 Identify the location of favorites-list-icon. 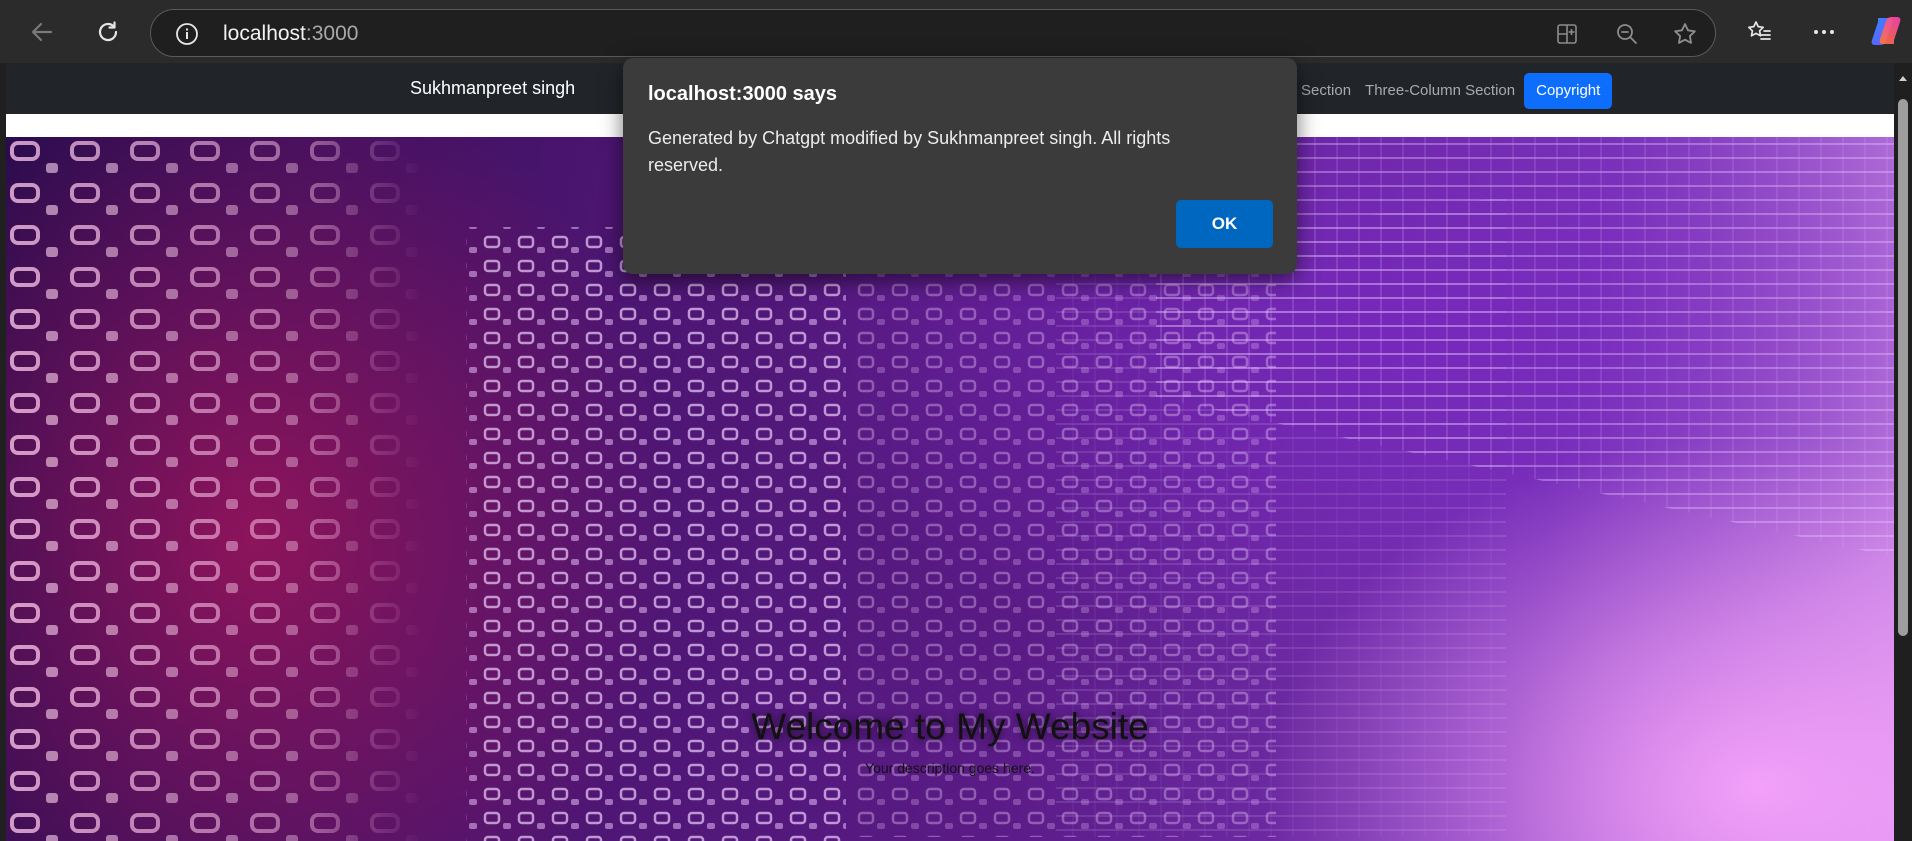
(1759, 32).